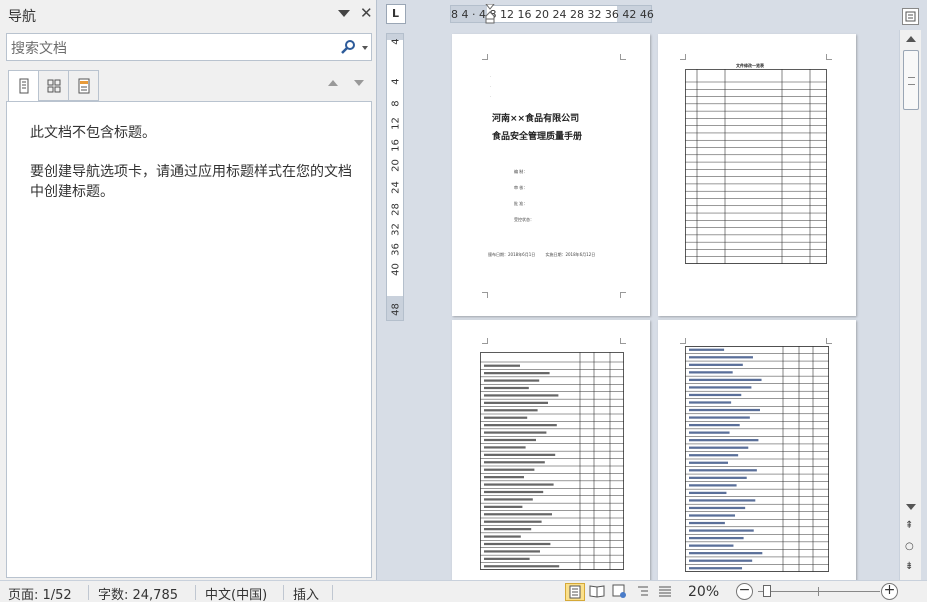  What do you see at coordinates (40, 593) in the screenshot?
I see `page-count: 页面: 1/52` at bounding box center [40, 593].